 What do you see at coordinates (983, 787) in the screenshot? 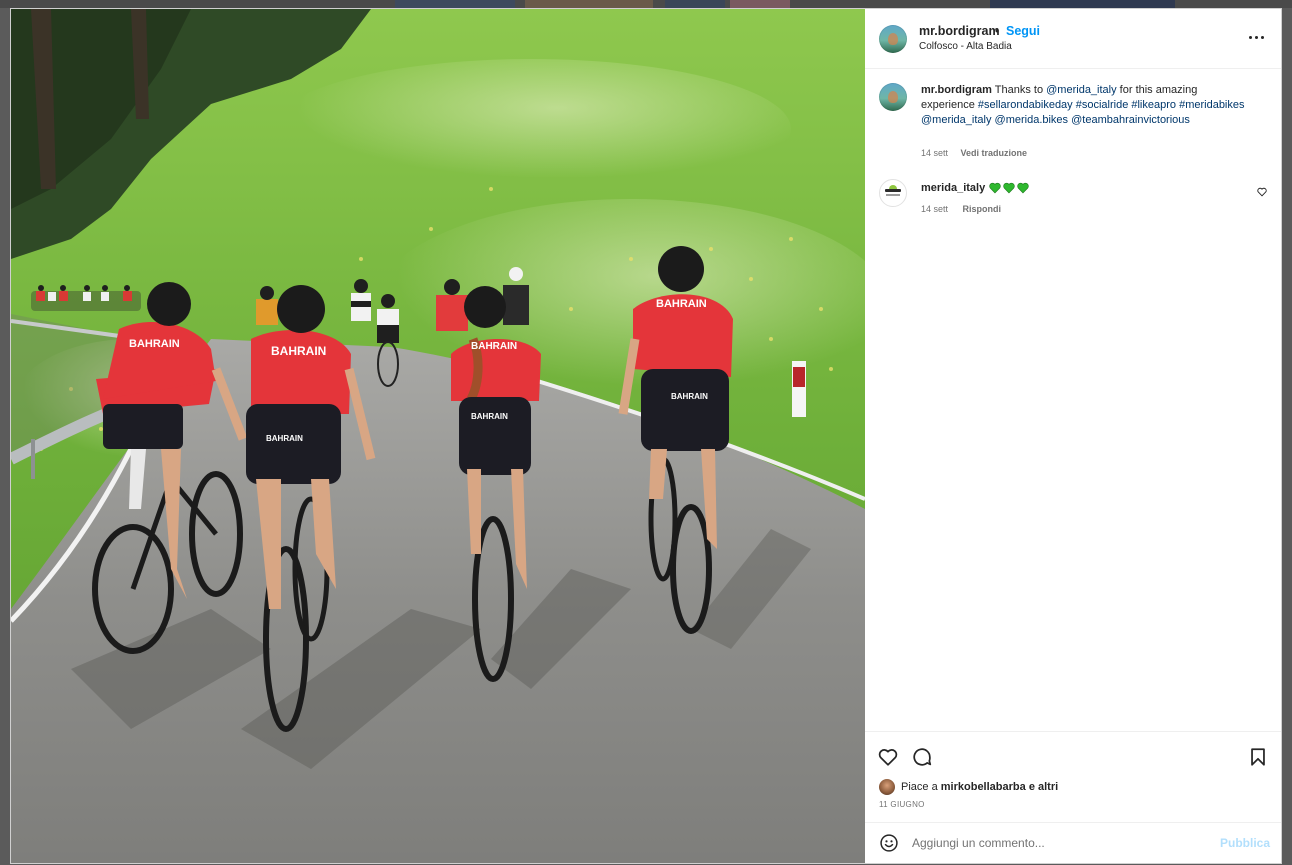
I see `likes-user-link: mirkobellabarba` at bounding box center [983, 787].